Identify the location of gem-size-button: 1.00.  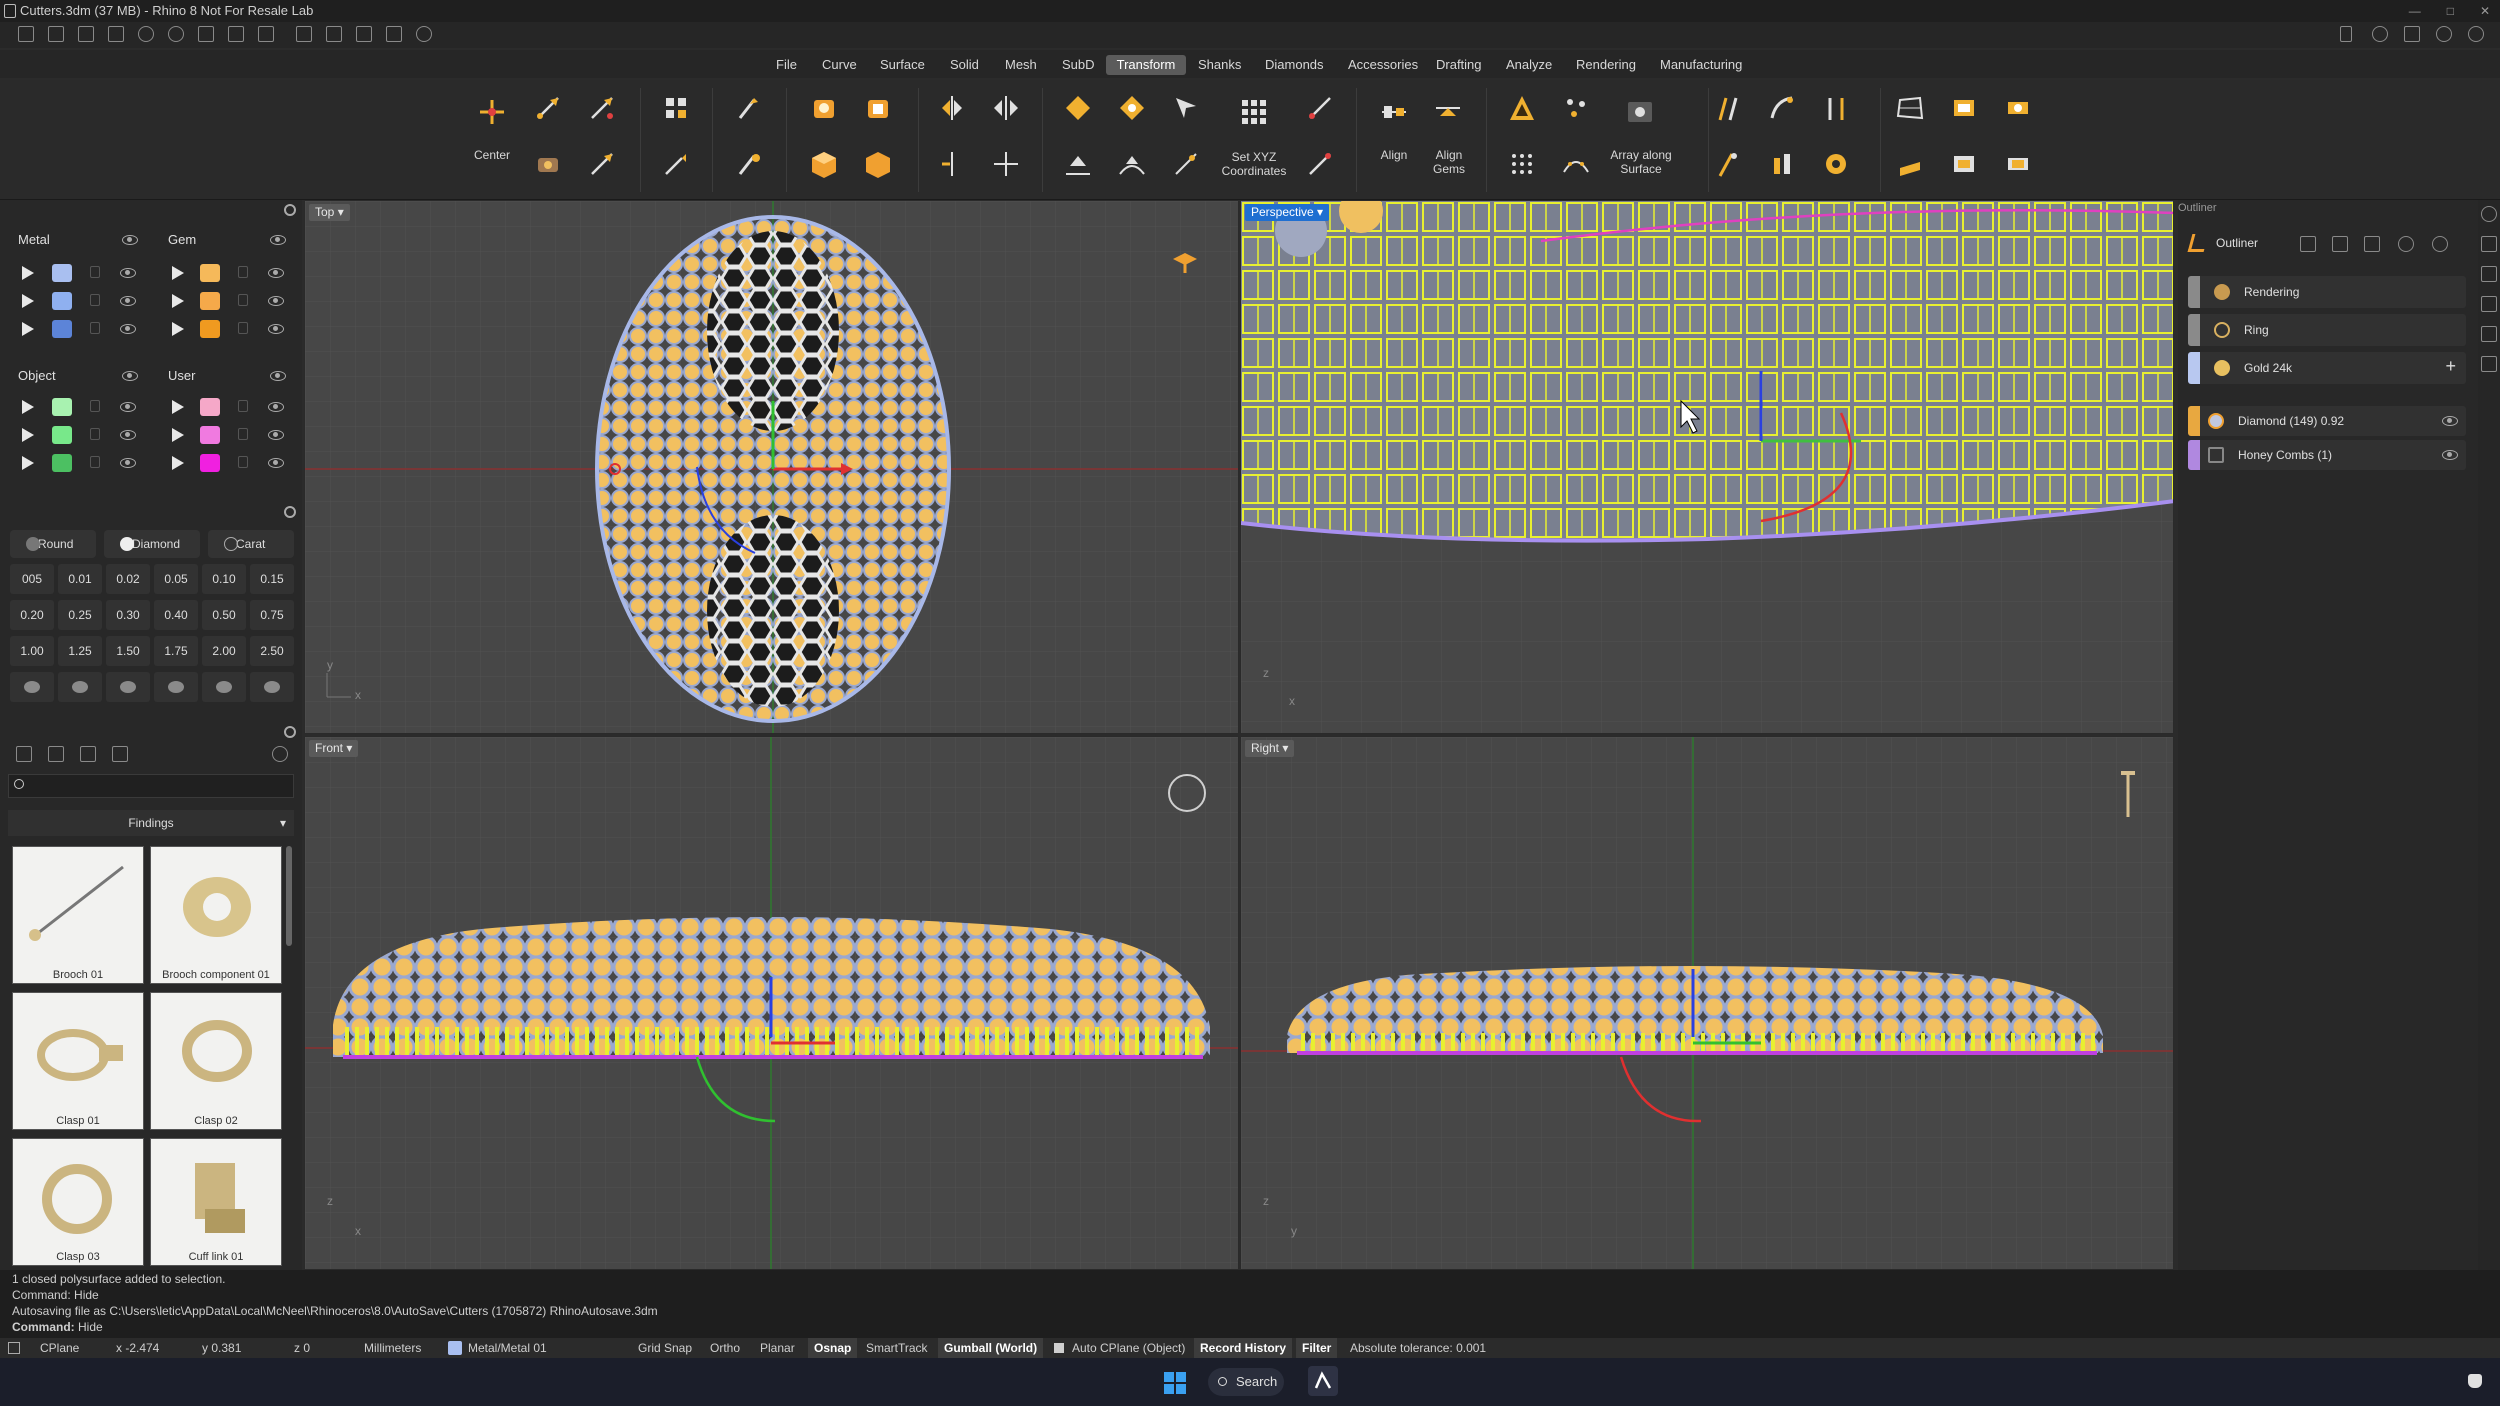
(32, 651).